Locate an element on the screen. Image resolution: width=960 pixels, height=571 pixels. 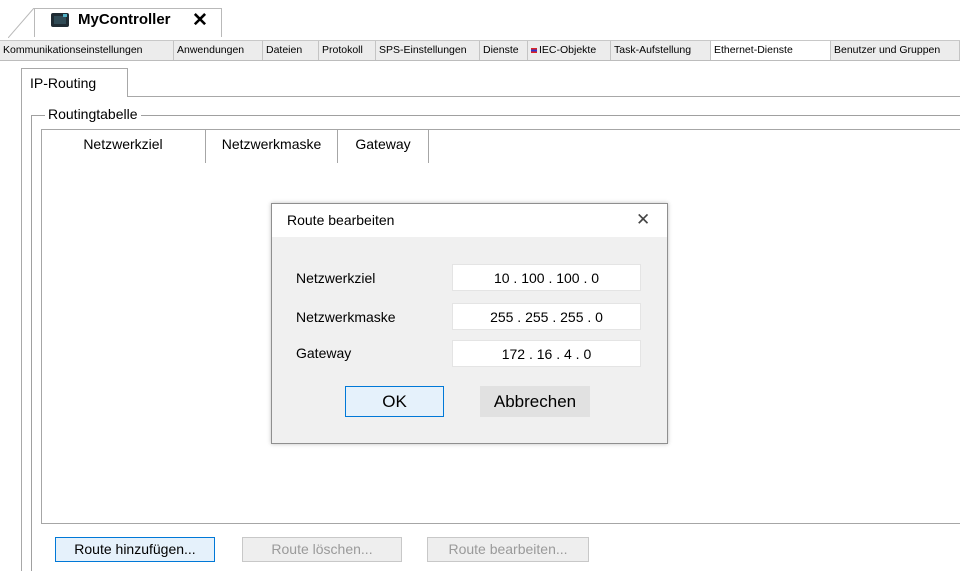
tab-dienste: Dienste is located at coordinates (504, 50).